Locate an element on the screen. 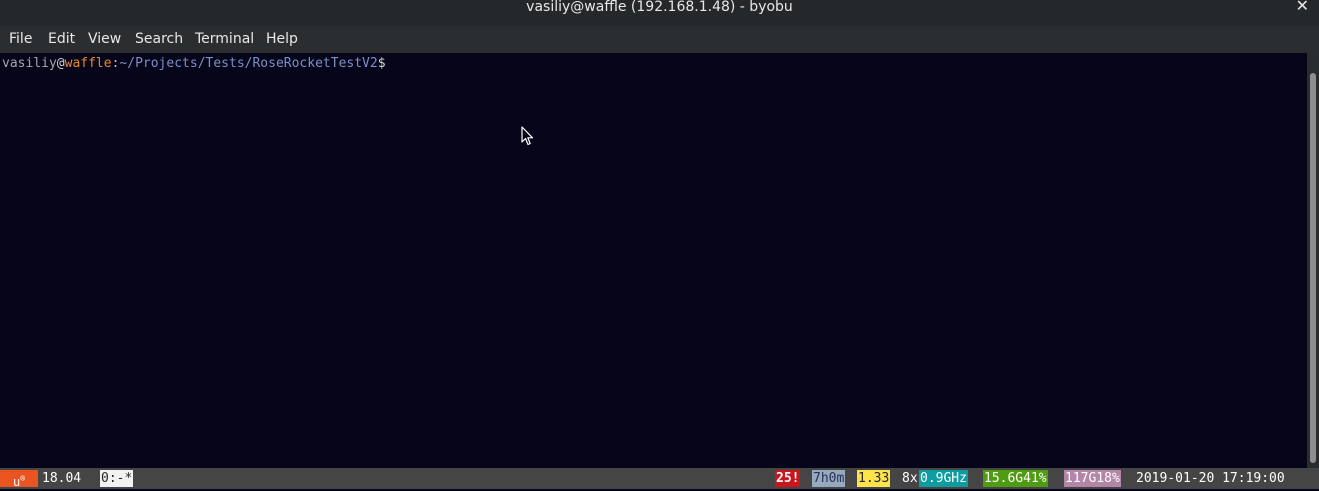 This screenshot has width=1319, height=491. window-tab: 0:-* is located at coordinates (117, 478).